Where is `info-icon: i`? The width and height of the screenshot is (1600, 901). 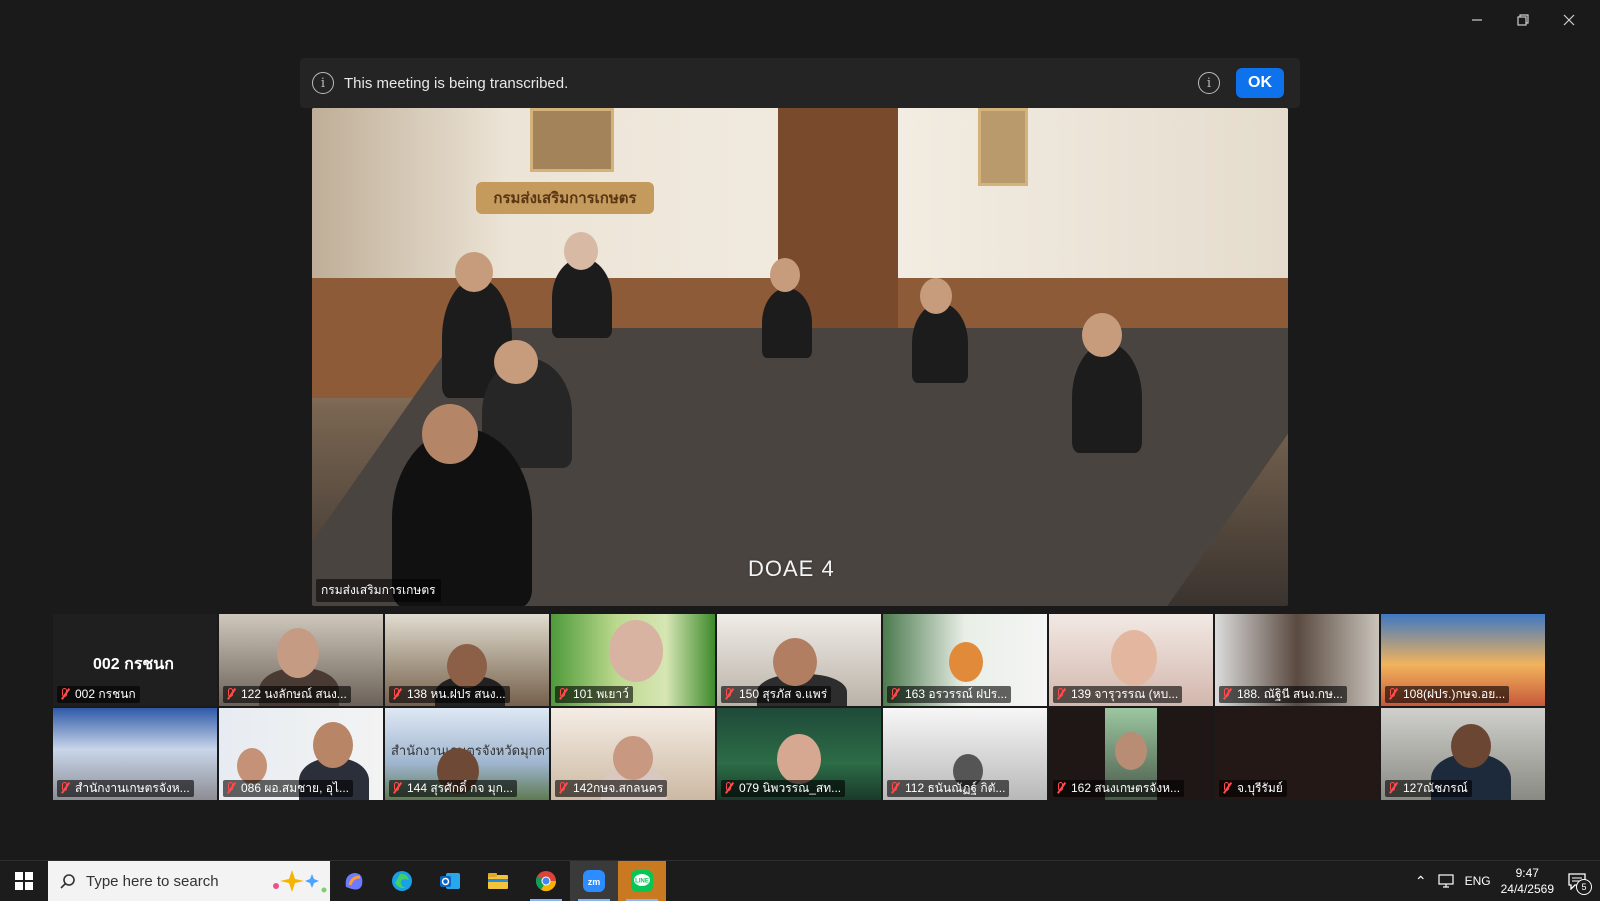
info-icon: i is located at coordinates (323, 83).